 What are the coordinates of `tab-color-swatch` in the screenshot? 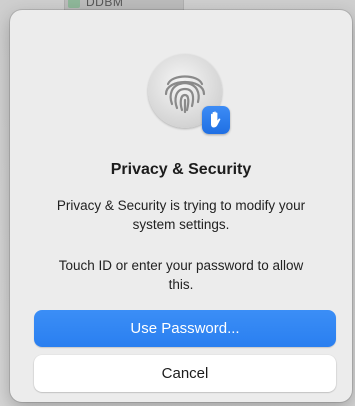 It's located at (74, 4).